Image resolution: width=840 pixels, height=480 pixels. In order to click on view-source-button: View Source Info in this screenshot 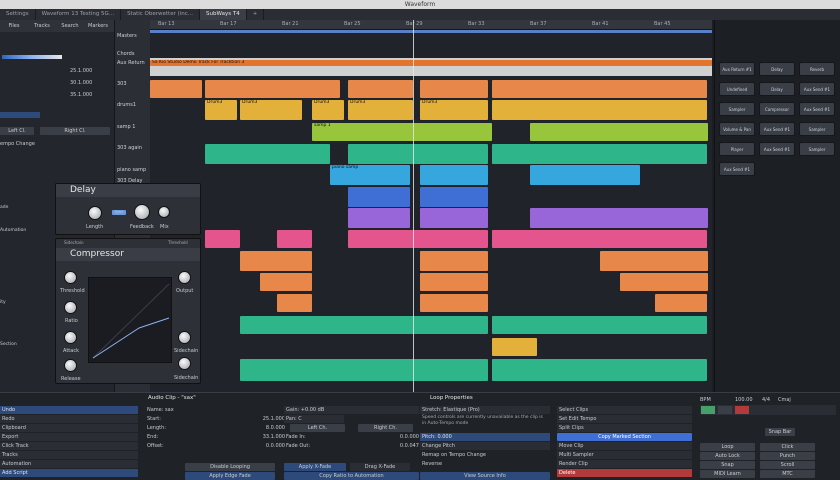, I will do `click(485, 476)`.